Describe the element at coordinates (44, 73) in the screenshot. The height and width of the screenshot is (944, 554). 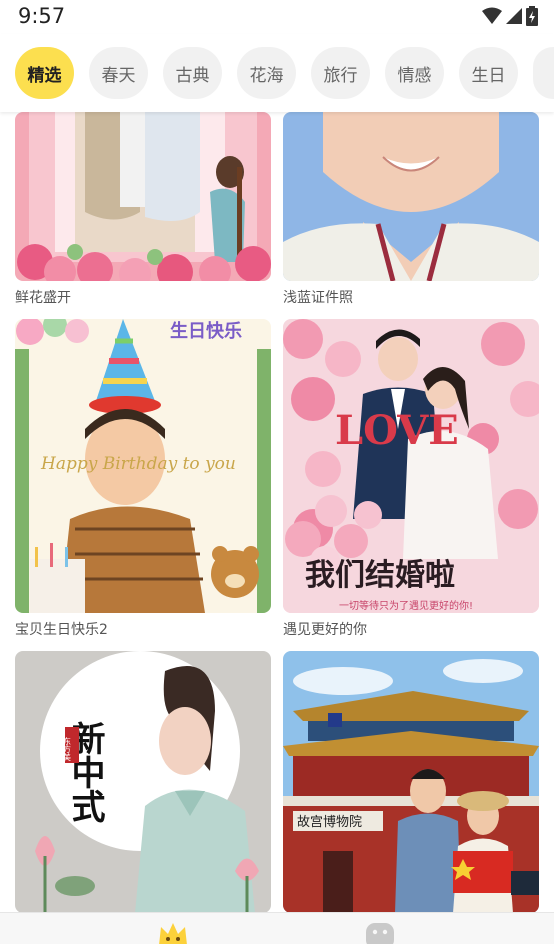
I see `tab-featured: 精选` at that location.